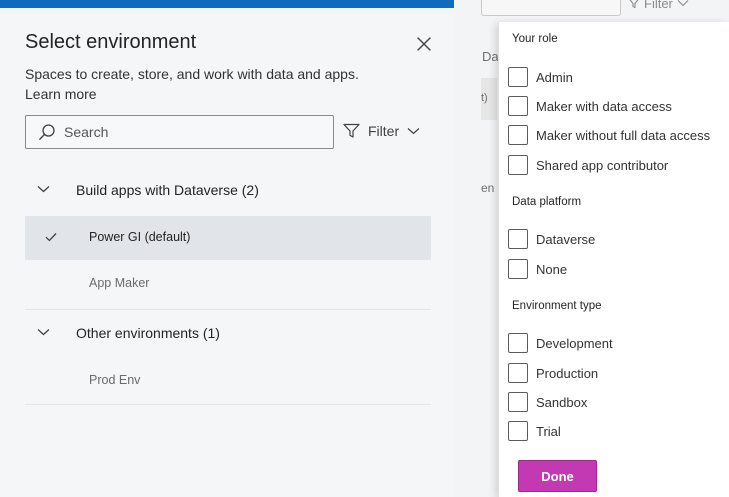 The image size is (729, 497). I want to click on done-button: Done, so click(557, 476).